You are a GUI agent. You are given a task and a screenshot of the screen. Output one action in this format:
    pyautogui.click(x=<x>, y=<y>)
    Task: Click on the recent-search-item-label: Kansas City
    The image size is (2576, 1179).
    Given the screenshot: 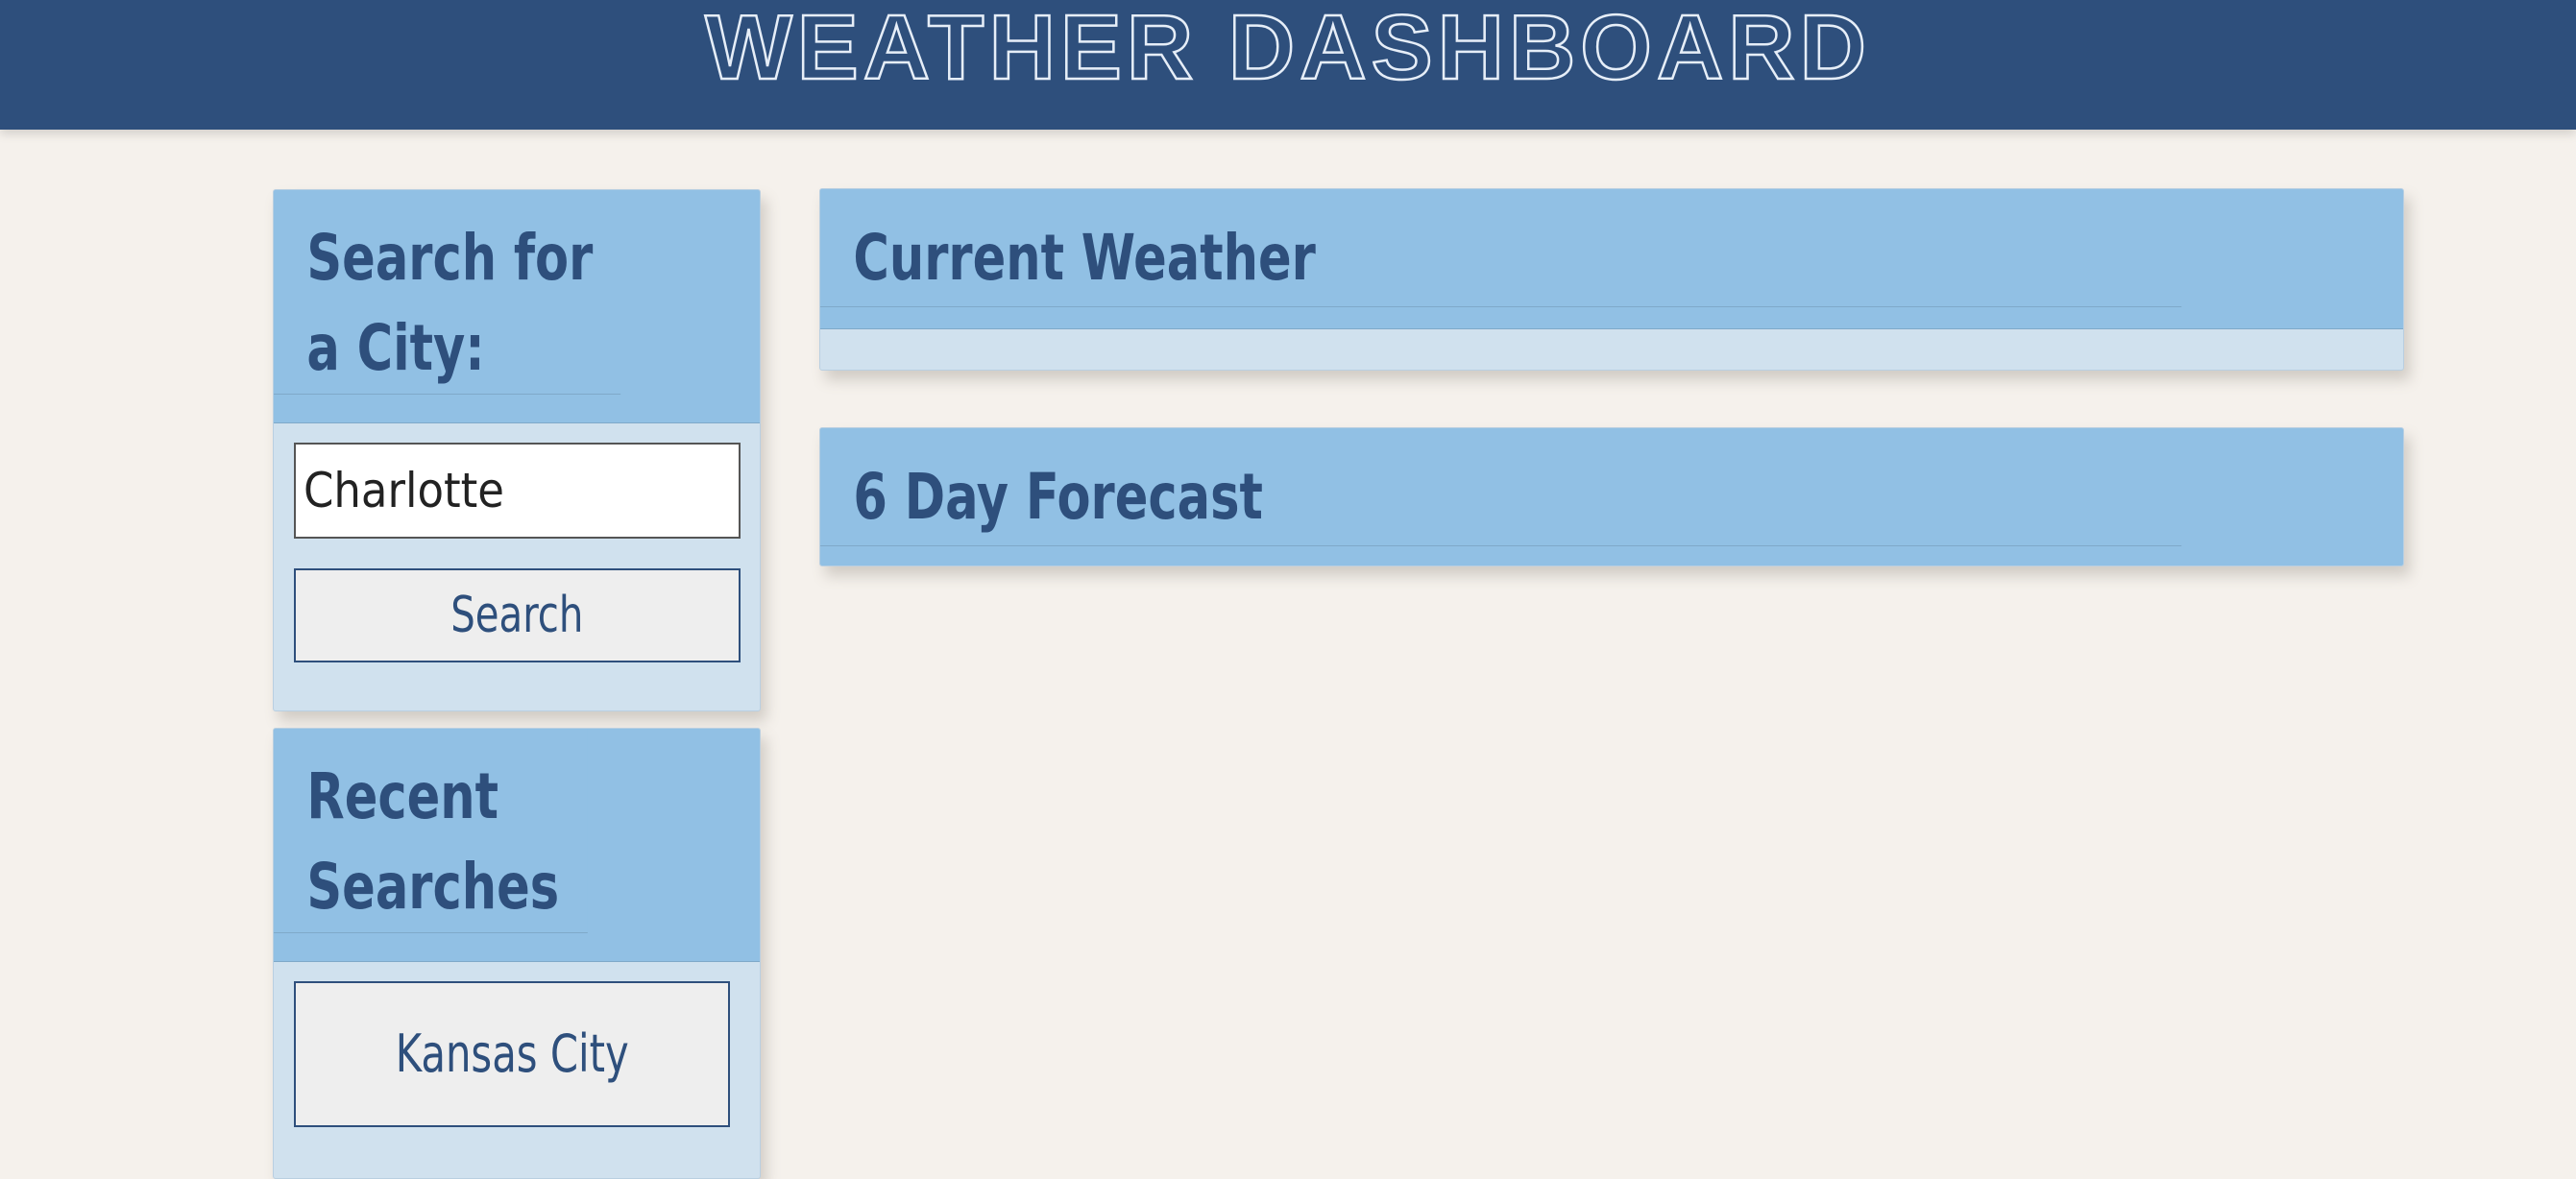 What is the action you would take?
    pyautogui.click(x=512, y=1053)
    